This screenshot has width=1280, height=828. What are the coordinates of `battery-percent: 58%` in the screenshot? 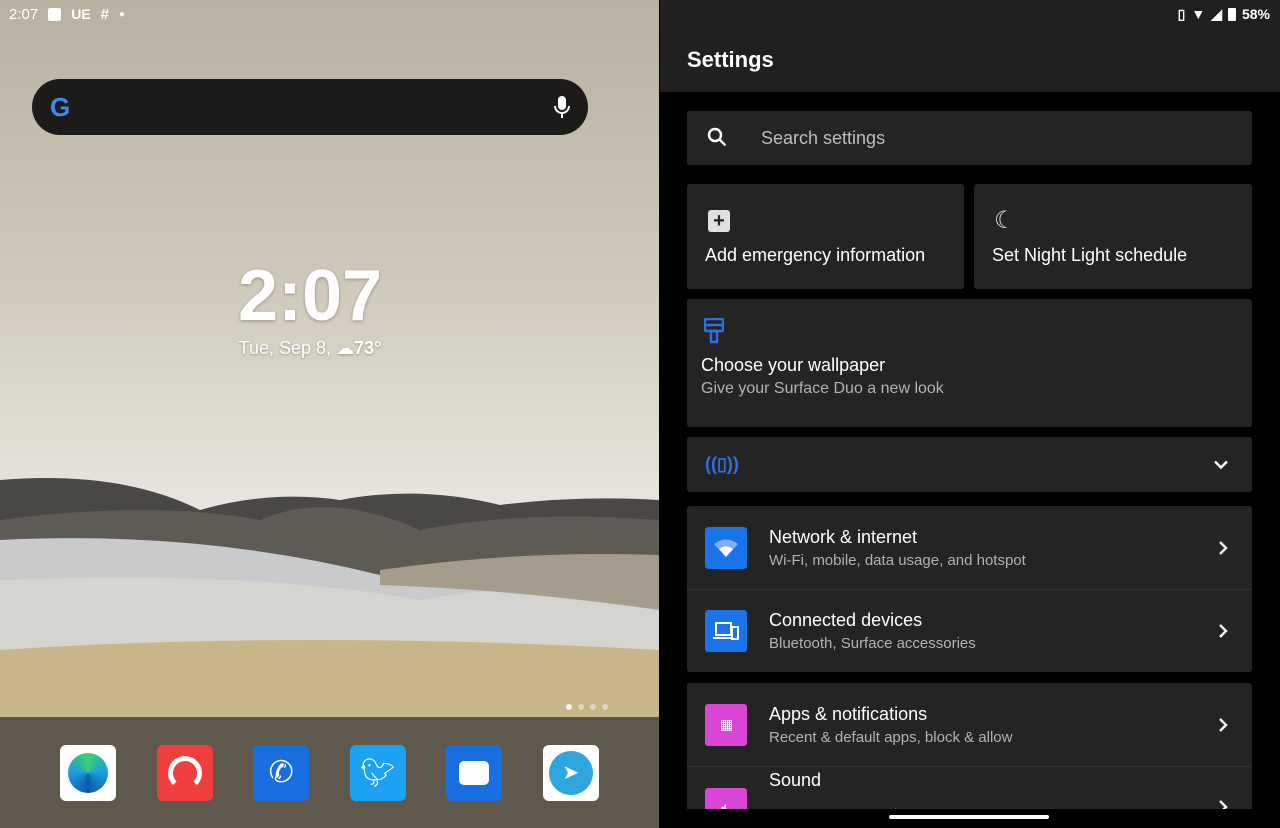 It's located at (1255, 14).